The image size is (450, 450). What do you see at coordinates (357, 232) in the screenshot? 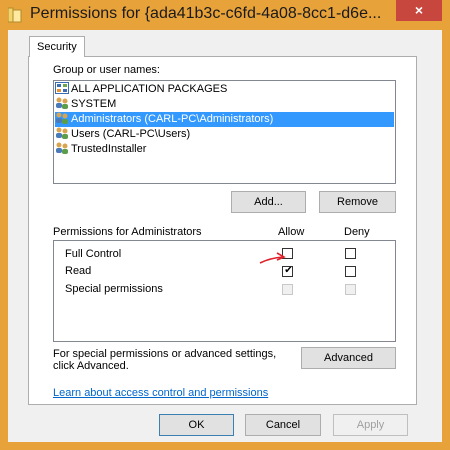
I see `deny-column-header: Deny` at bounding box center [357, 232].